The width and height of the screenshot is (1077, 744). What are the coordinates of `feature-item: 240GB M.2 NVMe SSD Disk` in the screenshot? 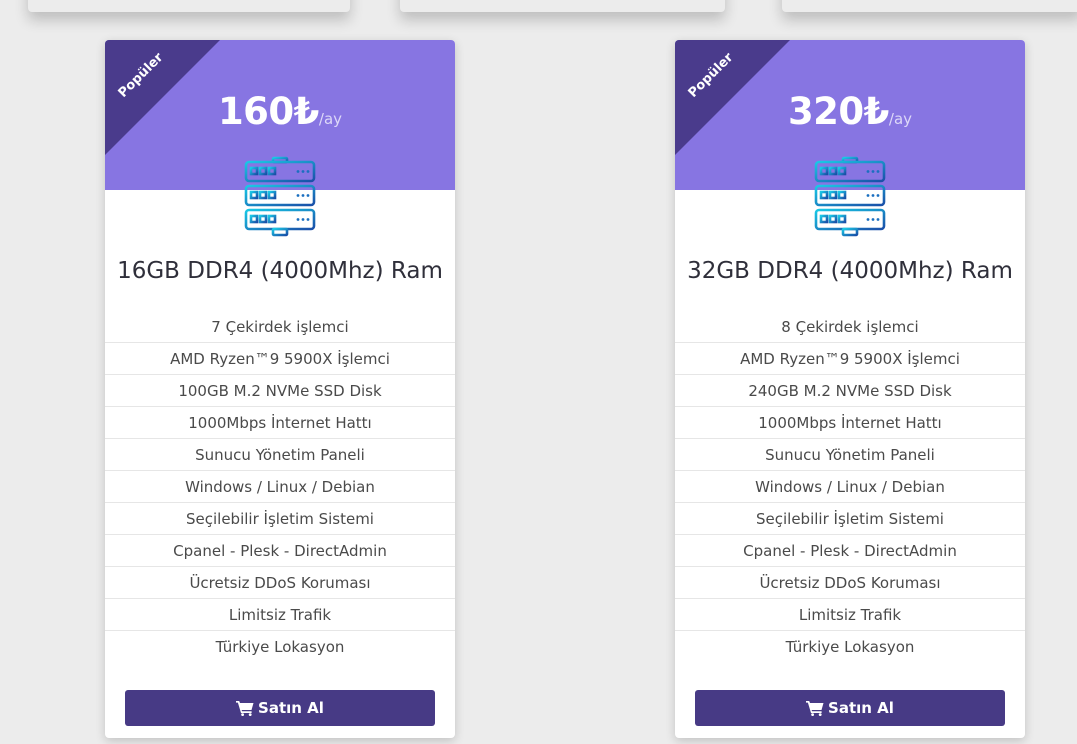 It's located at (850, 391).